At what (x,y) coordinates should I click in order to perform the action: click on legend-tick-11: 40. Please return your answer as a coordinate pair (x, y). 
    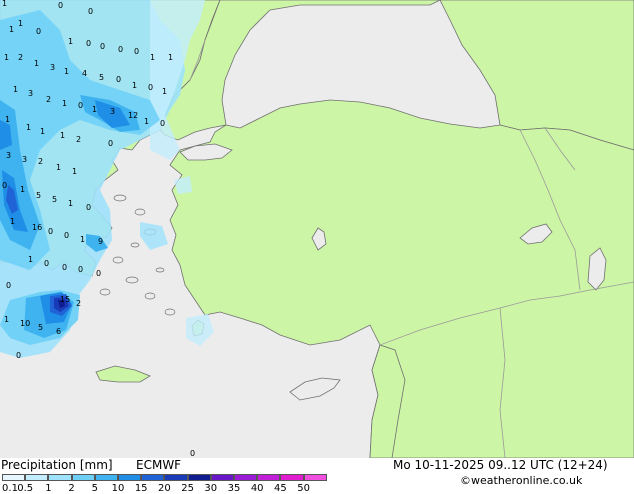
    Looking at the image, I should click on (257, 488).